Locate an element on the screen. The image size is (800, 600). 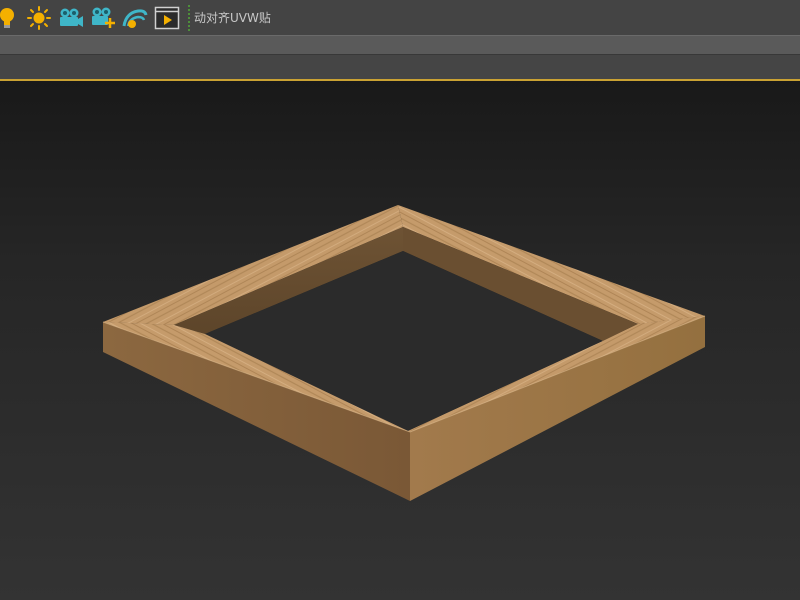
sun-light-button is located at coordinates (39, 18).